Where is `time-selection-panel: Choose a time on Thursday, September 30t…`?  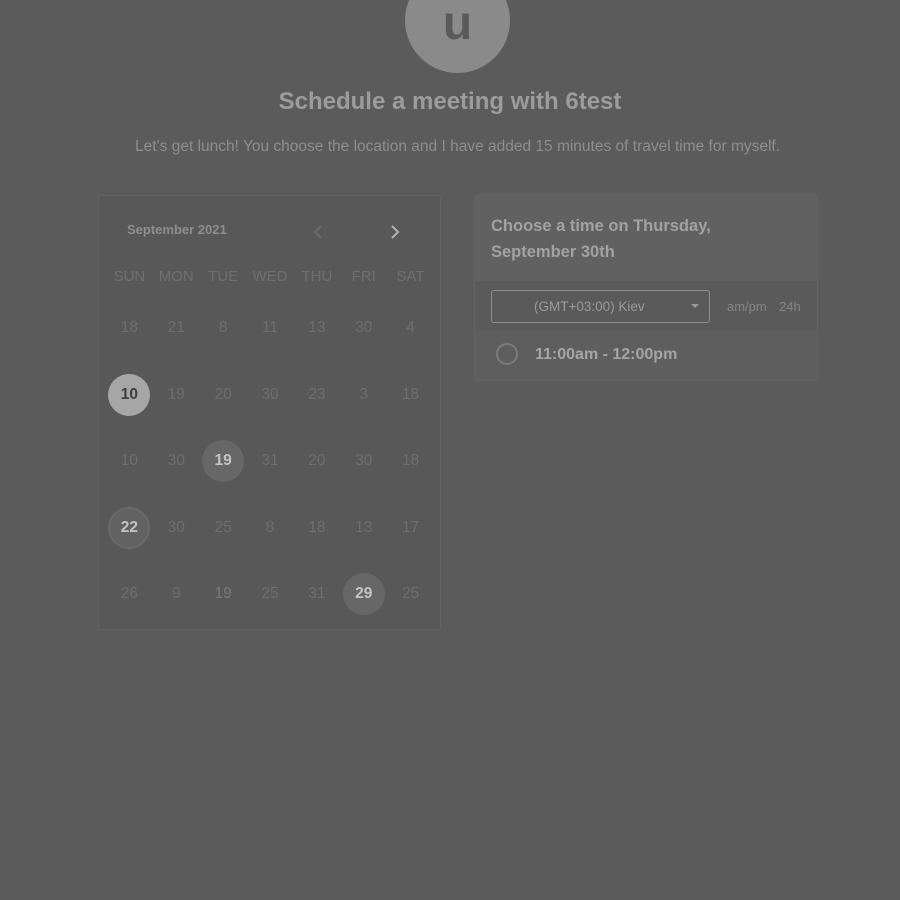
time-selection-panel: Choose a time on Thursday, September 30t… is located at coordinates (646, 287).